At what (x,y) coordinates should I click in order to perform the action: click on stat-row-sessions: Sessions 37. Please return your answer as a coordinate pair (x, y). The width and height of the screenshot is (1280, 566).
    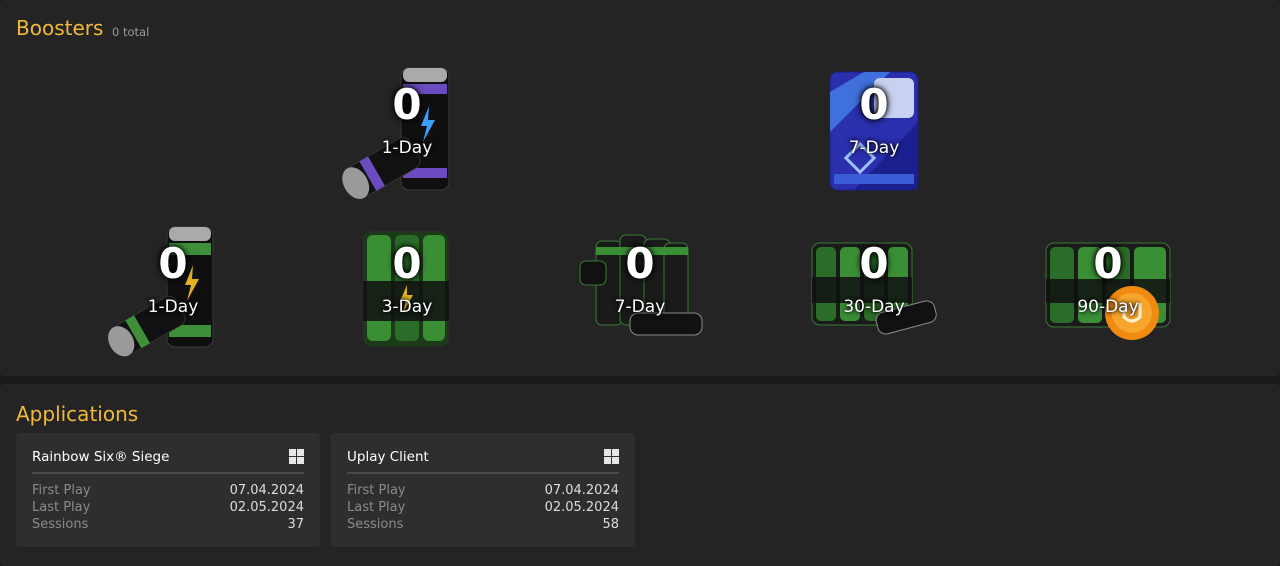
    Looking at the image, I should click on (168, 525).